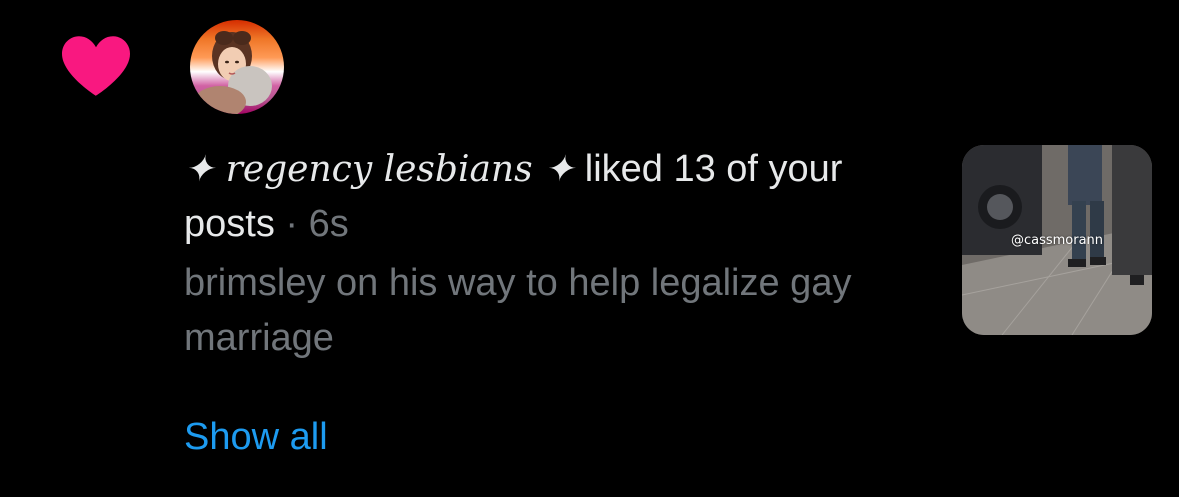 The image size is (1179, 497). I want to click on timestamp: 6s, so click(328, 224).